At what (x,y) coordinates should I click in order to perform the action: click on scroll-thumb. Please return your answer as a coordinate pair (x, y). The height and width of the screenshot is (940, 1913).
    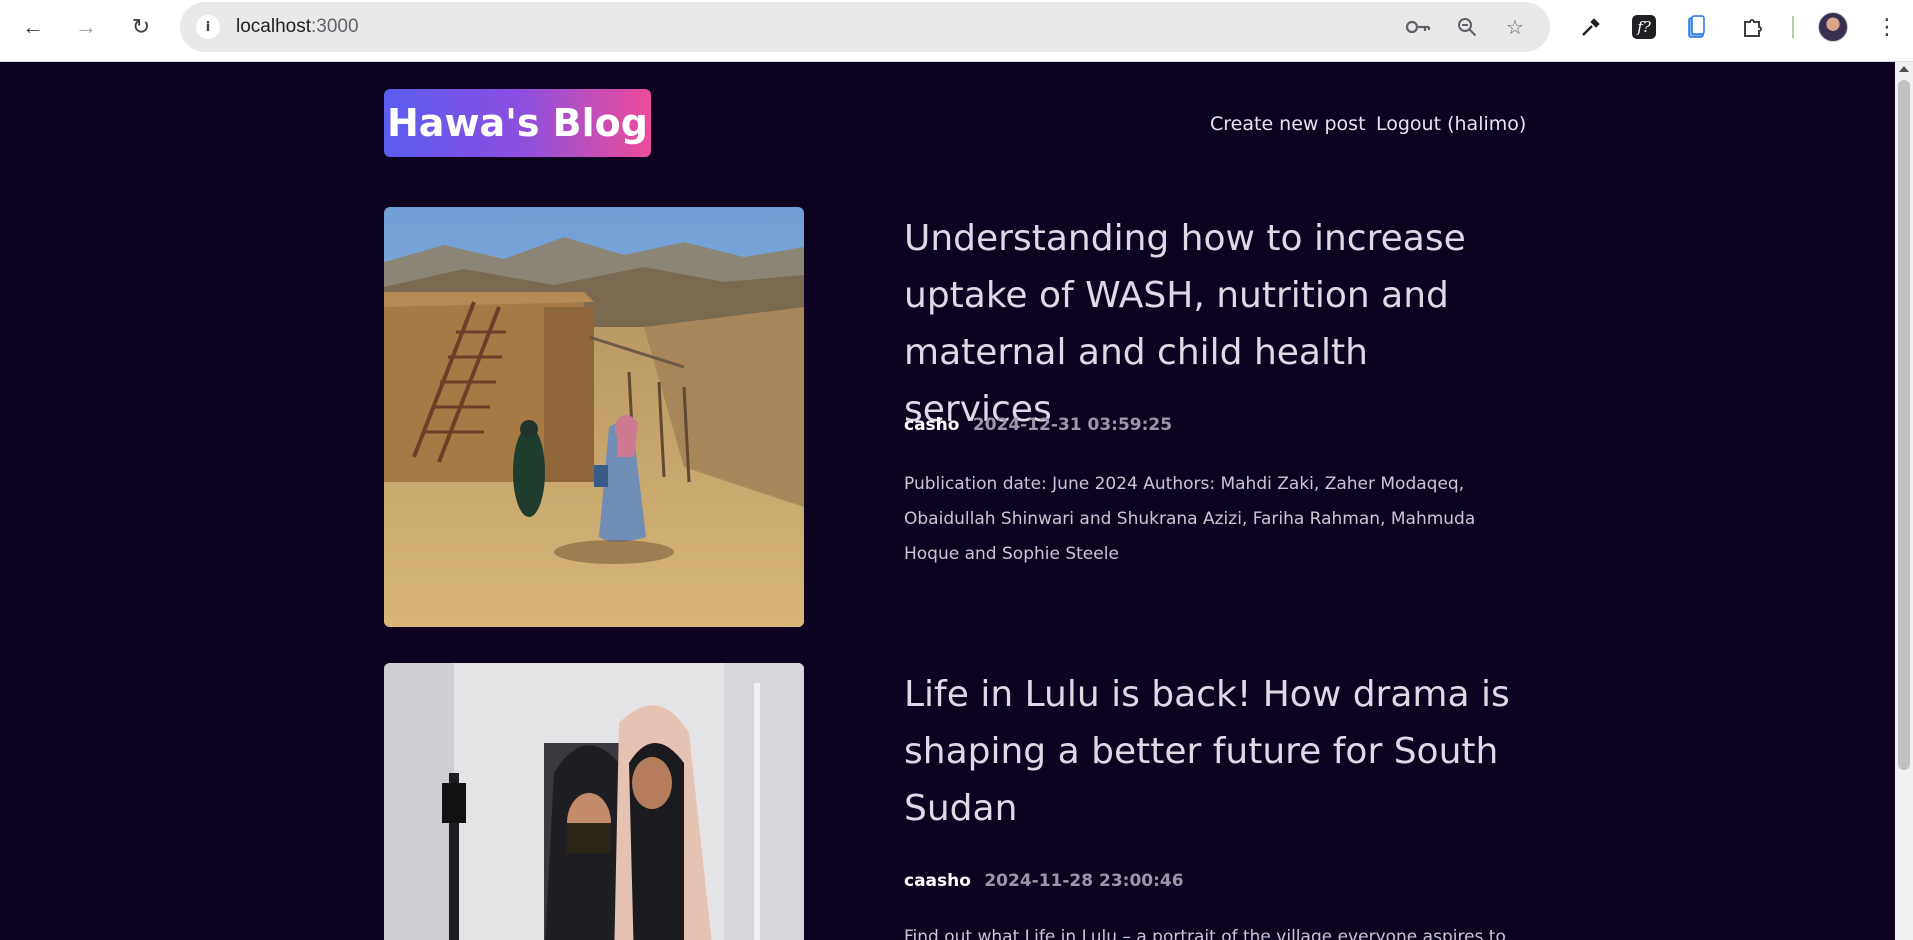
    Looking at the image, I should click on (1904, 425).